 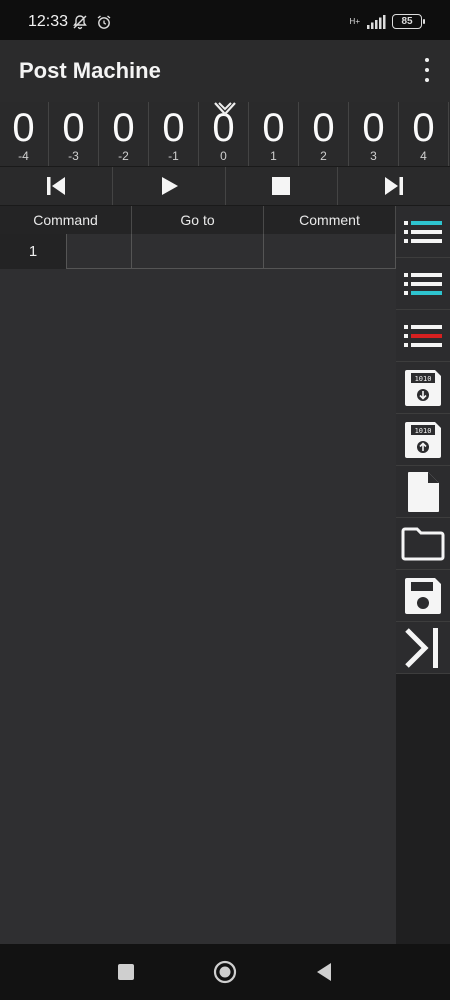 I want to click on home-button, so click(x=225, y=972).